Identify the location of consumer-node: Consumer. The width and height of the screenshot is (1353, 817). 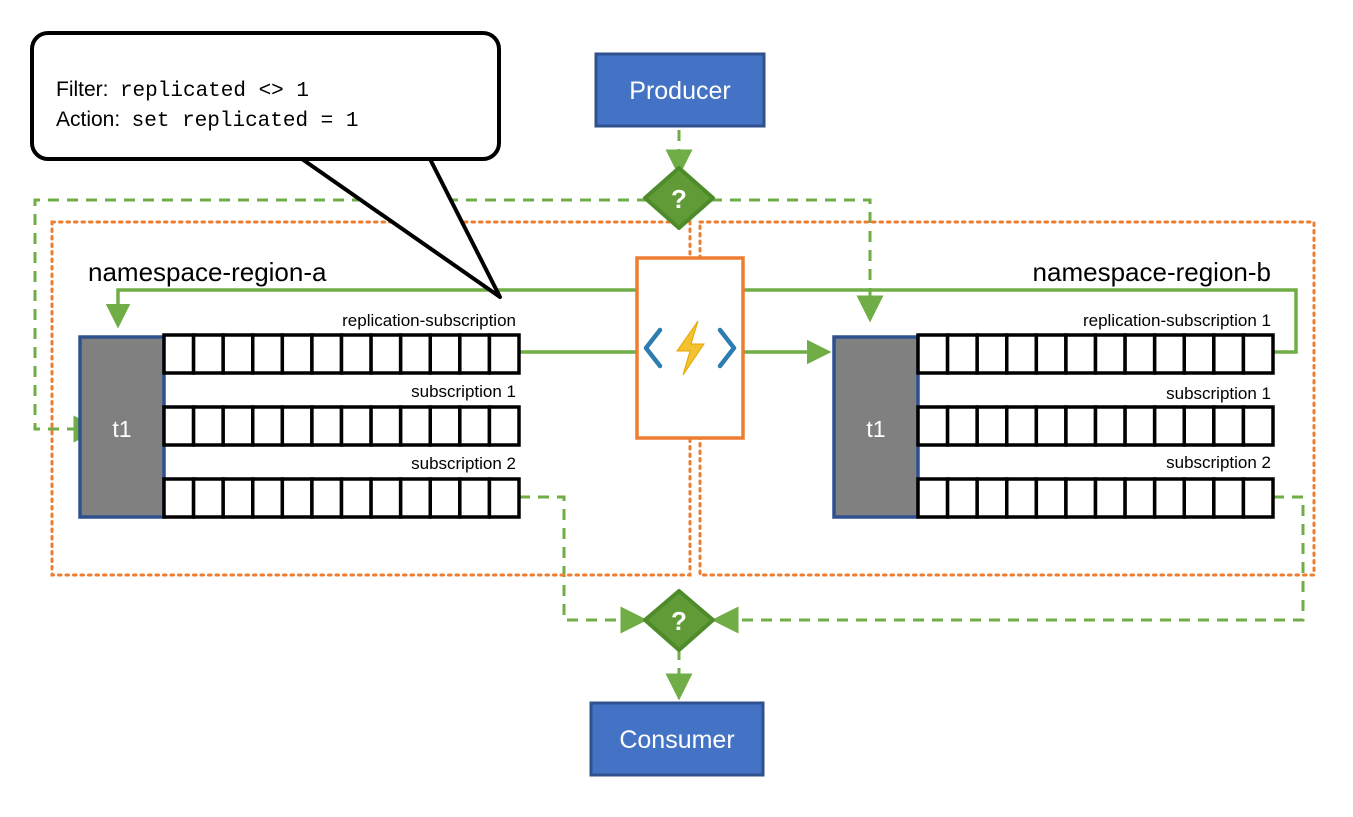
(677, 739).